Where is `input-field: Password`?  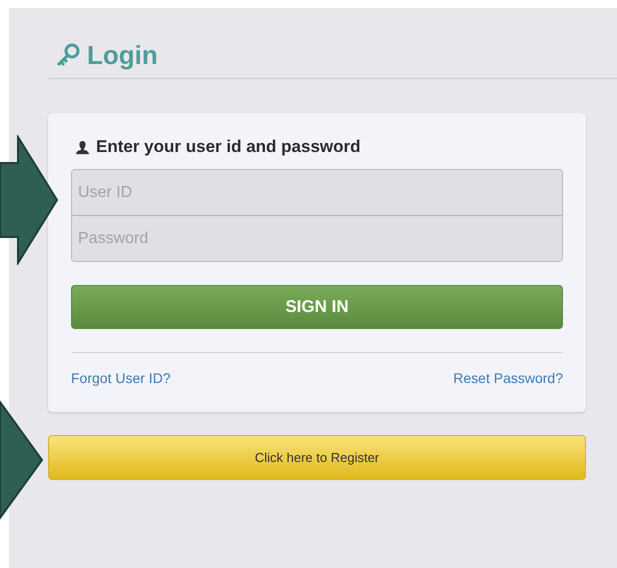
input-field: Password is located at coordinates (317, 238).